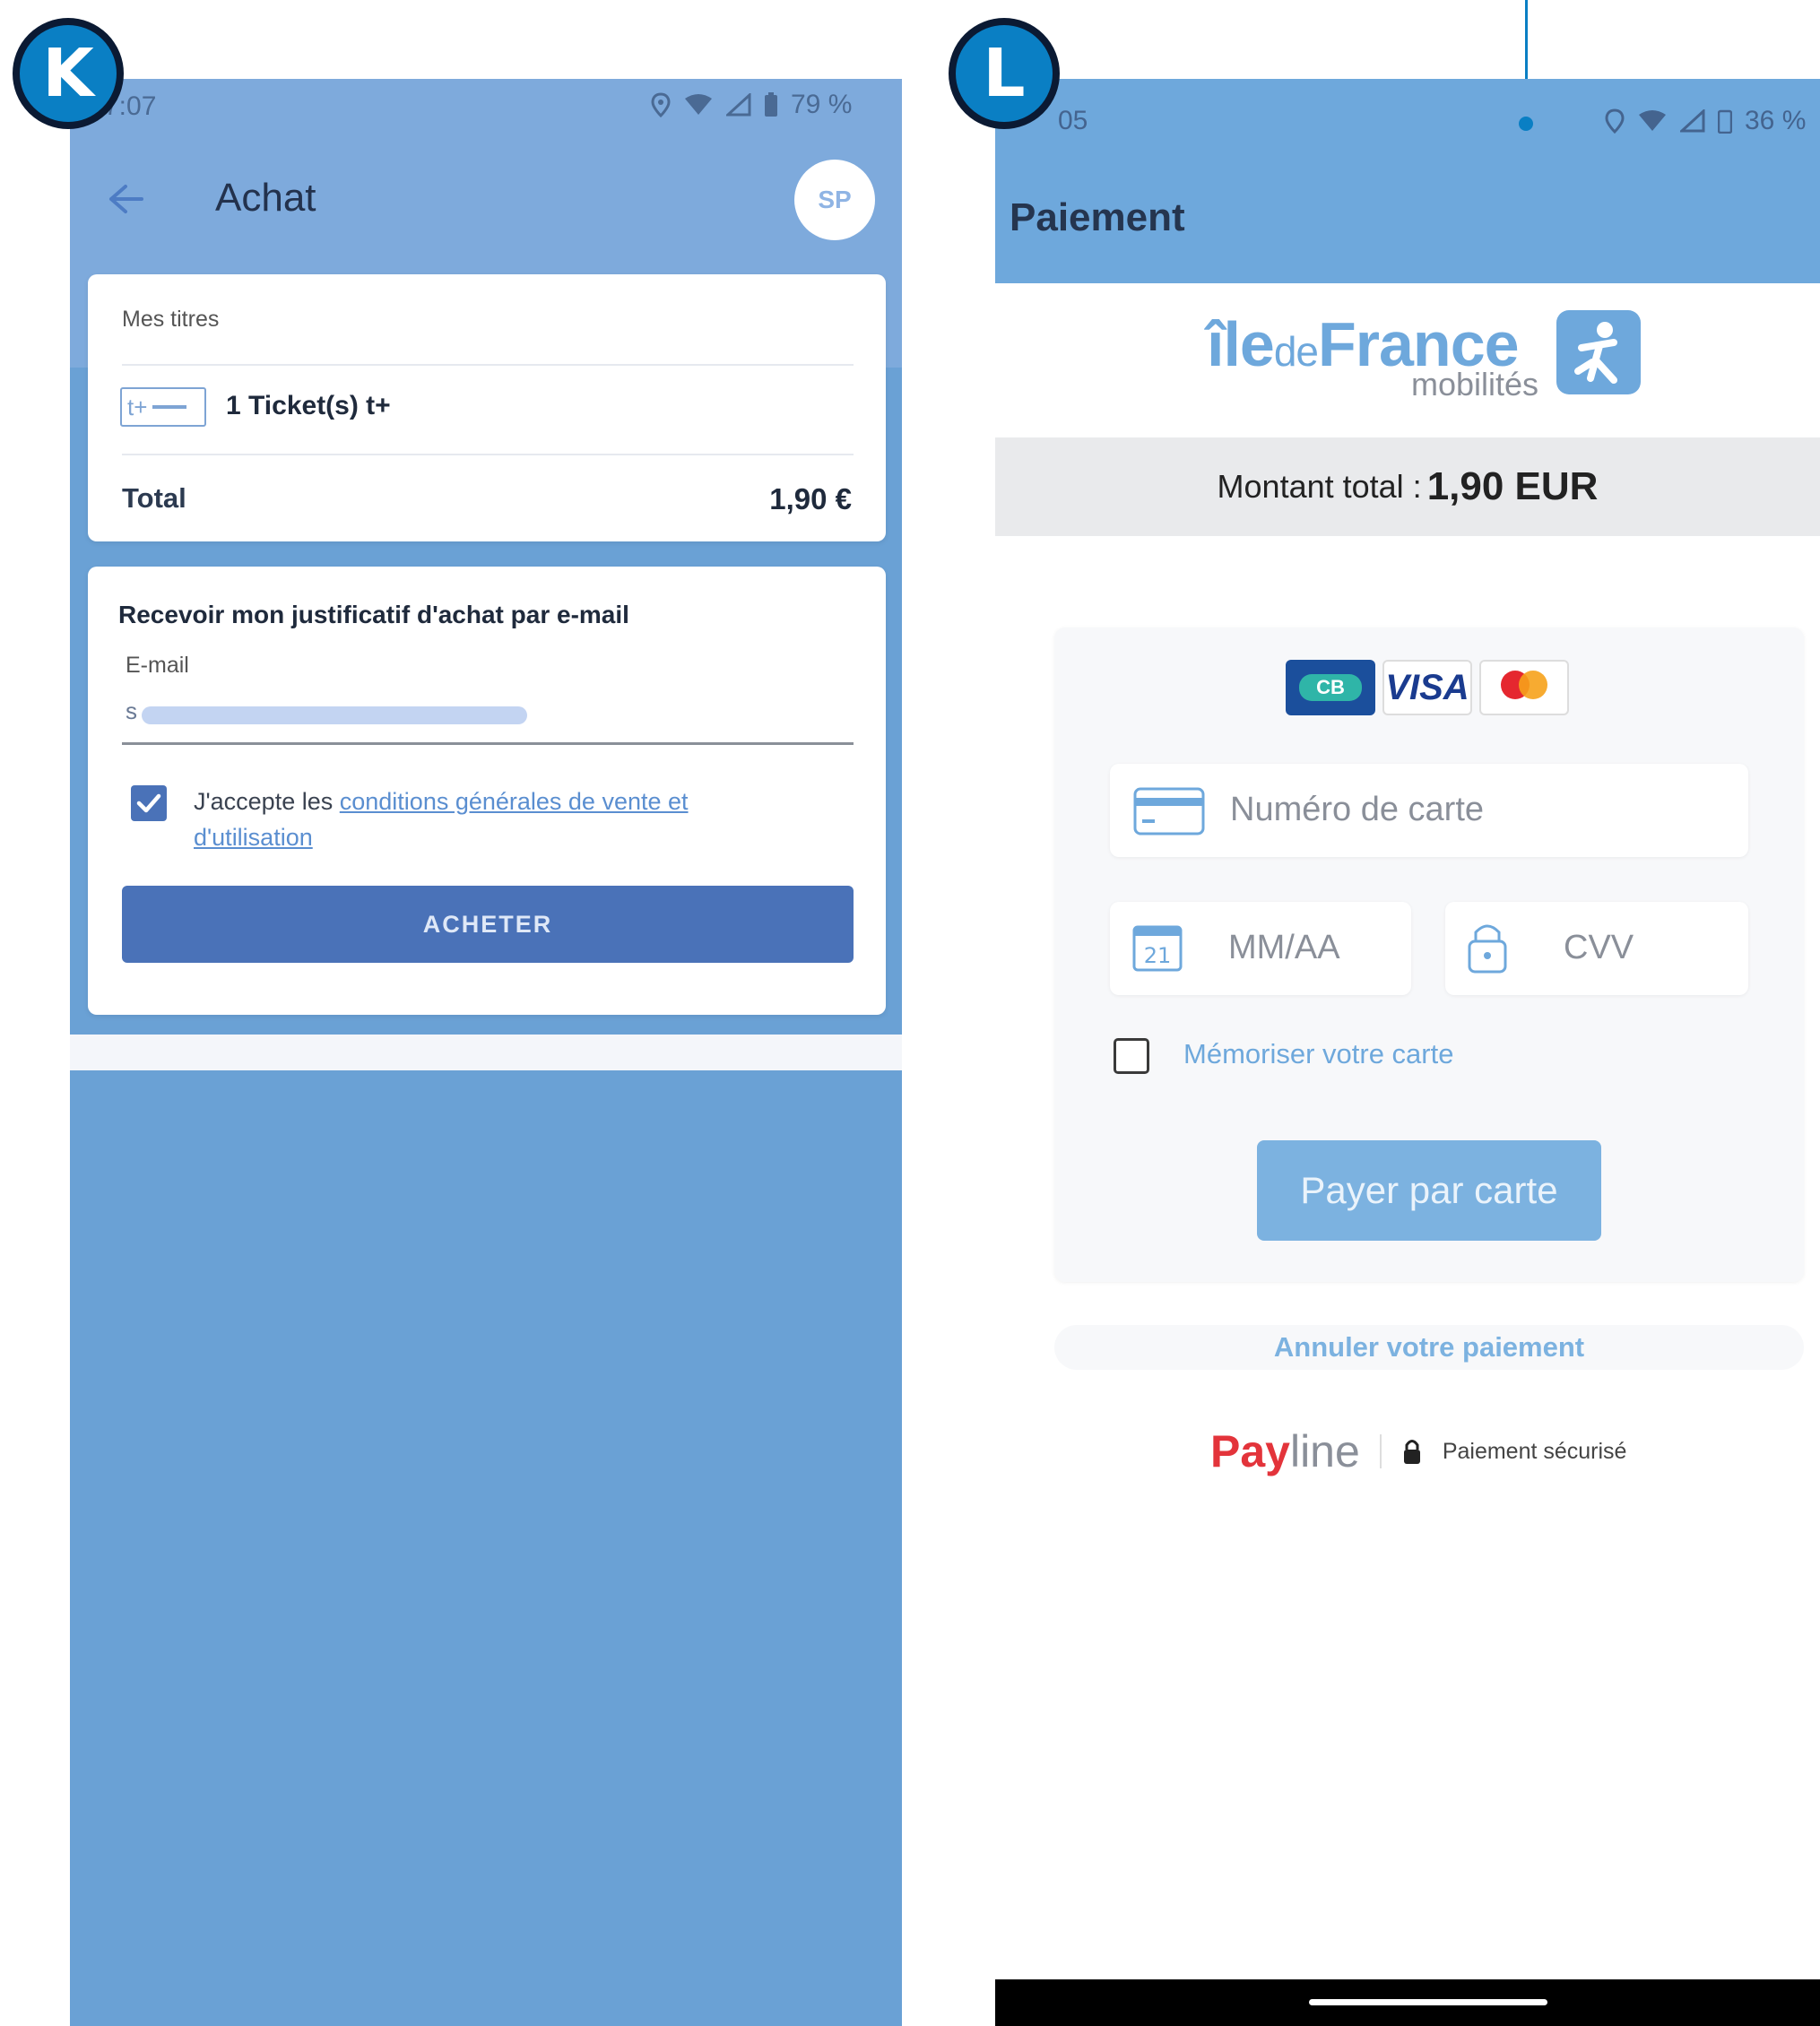 Image resolution: width=1820 pixels, height=2026 pixels. I want to click on logo-subtitle: mobilités, so click(1475, 385).